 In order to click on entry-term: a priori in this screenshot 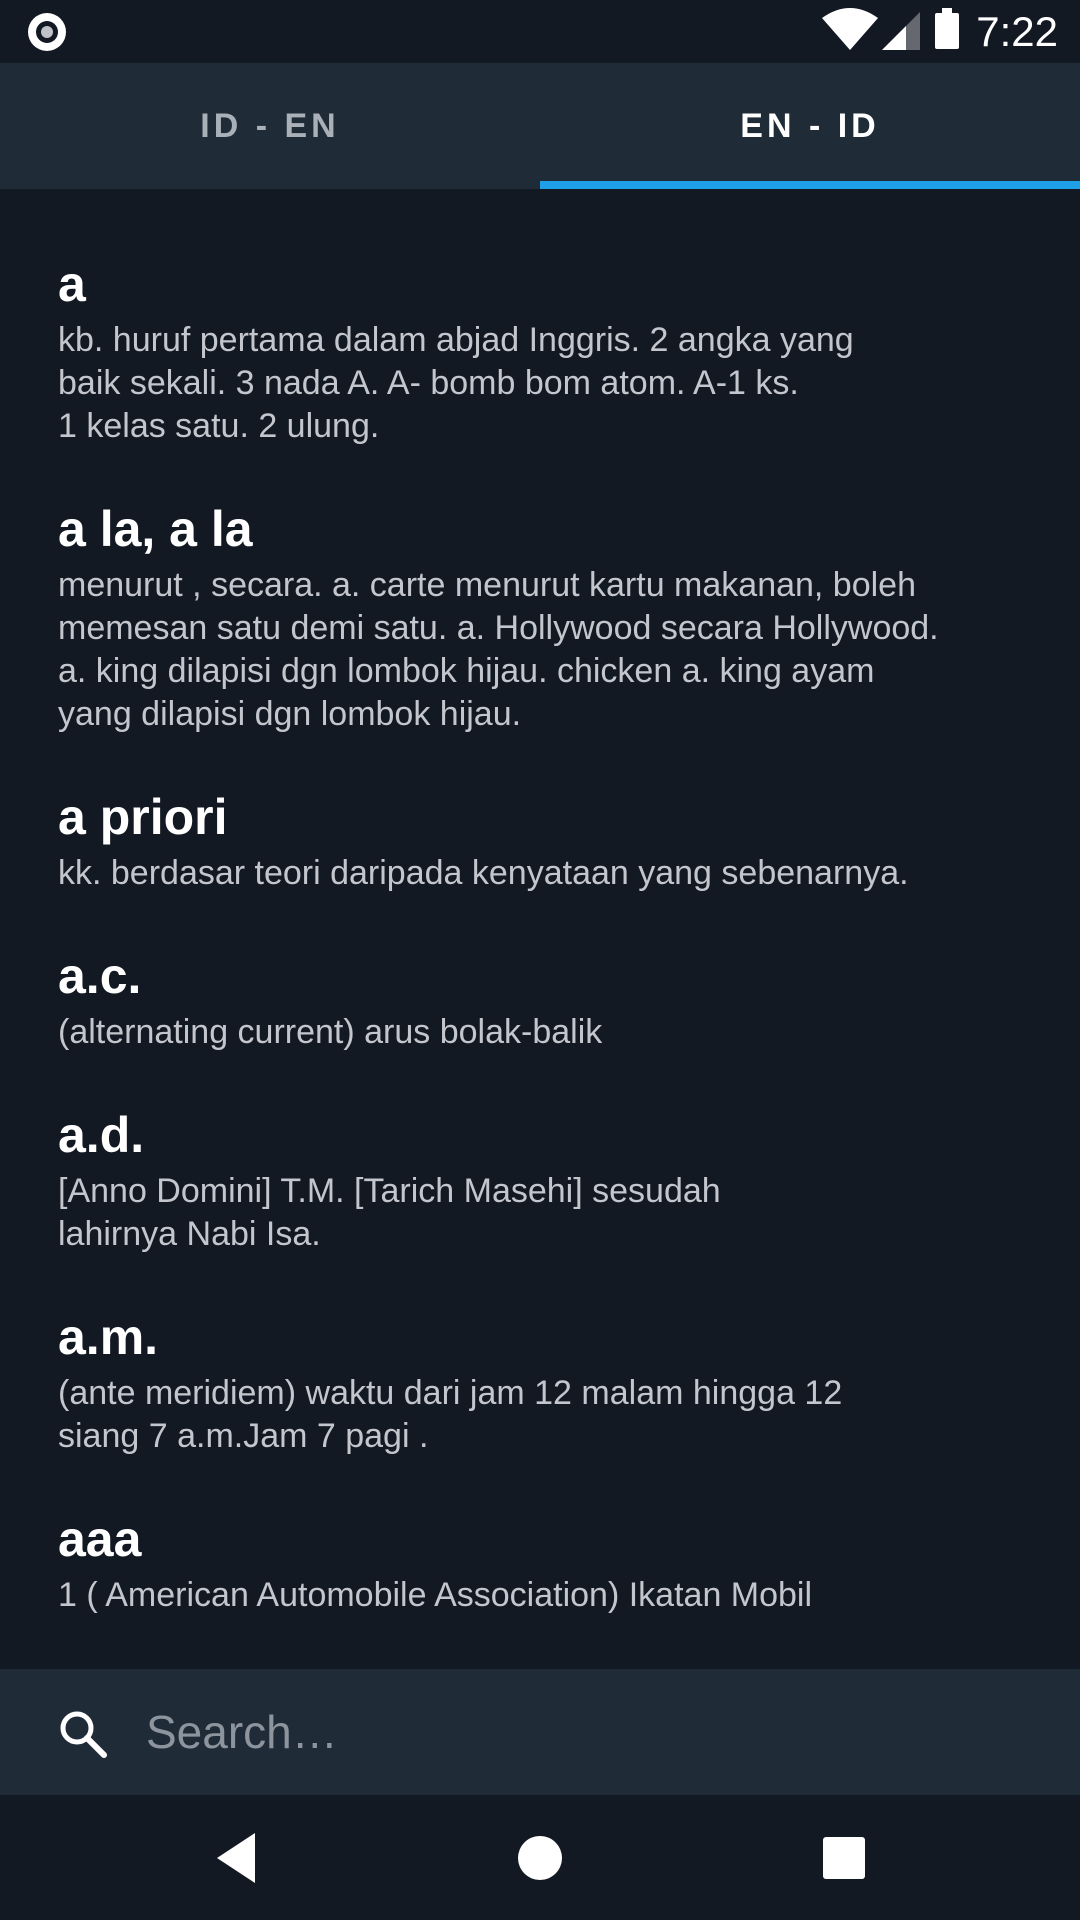, I will do `click(143, 817)`.